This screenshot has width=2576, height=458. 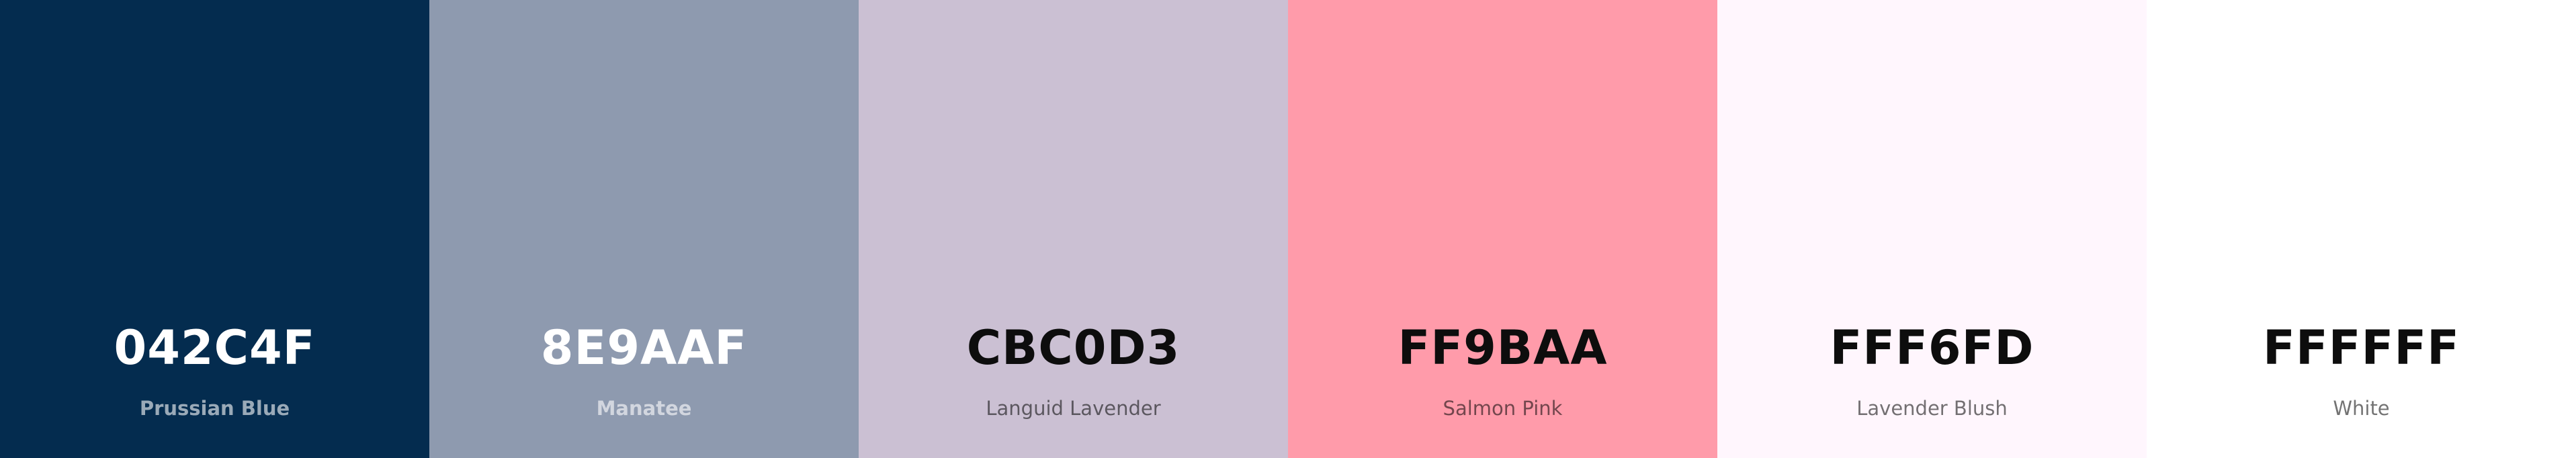 I want to click on swatch-color-name: Manatee, so click(x=644, y=408).